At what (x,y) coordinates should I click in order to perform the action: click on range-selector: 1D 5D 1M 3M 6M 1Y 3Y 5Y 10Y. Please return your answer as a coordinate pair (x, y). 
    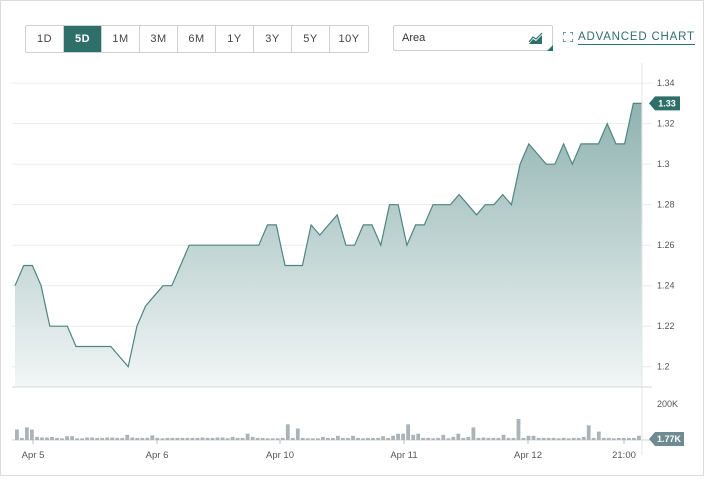
    Looking at the image, I should click on (197, 39).